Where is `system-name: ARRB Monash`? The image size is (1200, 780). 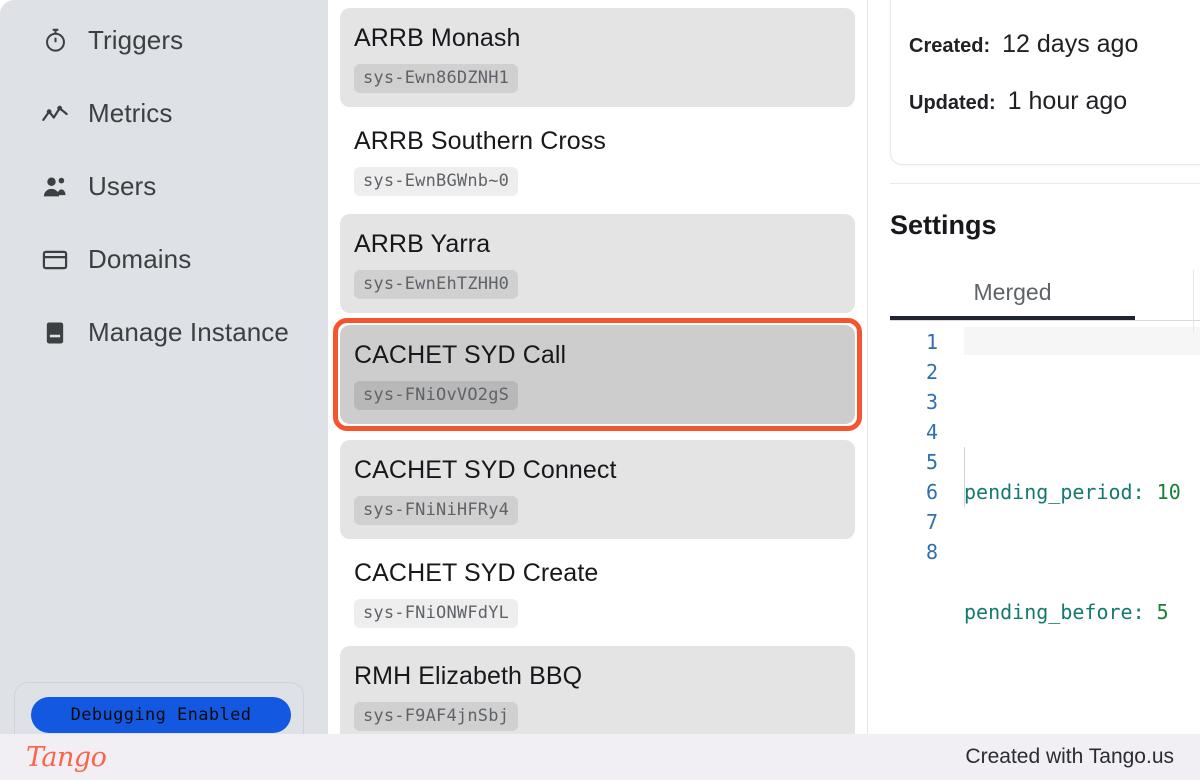
system-name: ARRB Monash is located at coordinates (437, 38).